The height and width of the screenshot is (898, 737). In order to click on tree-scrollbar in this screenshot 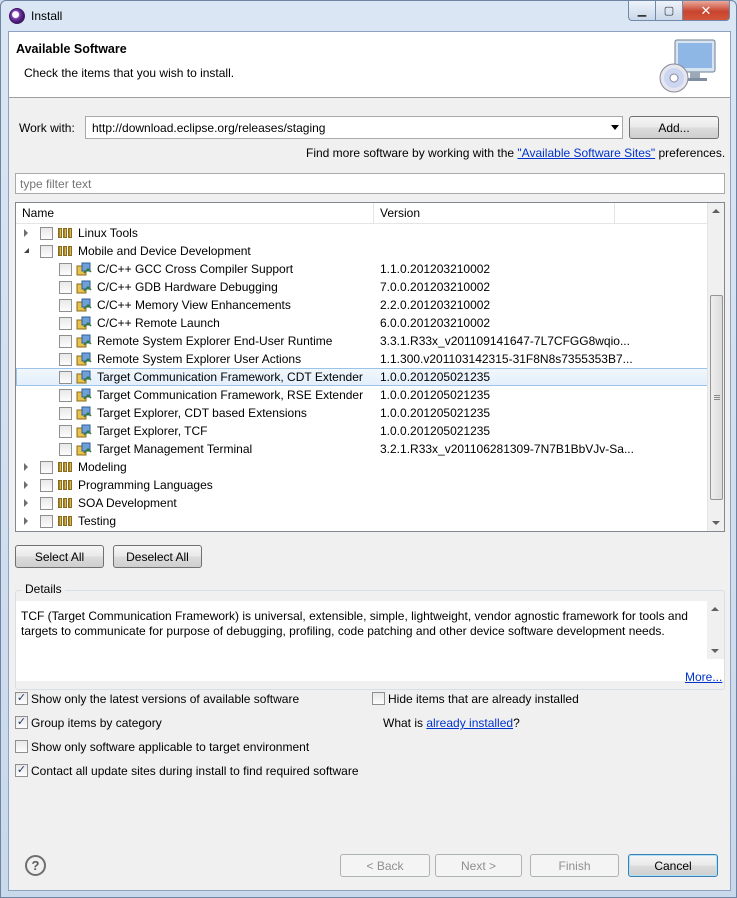, I will do `click(715, 367)`.